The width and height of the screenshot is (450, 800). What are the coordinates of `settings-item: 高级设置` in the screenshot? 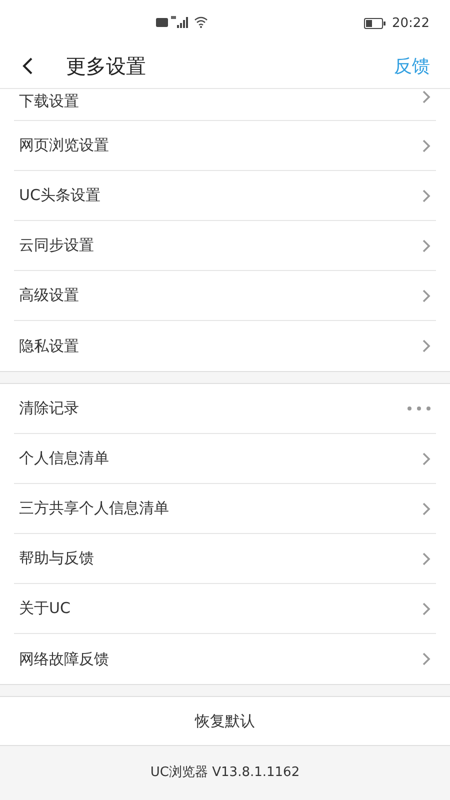 It's located at (225, 296).